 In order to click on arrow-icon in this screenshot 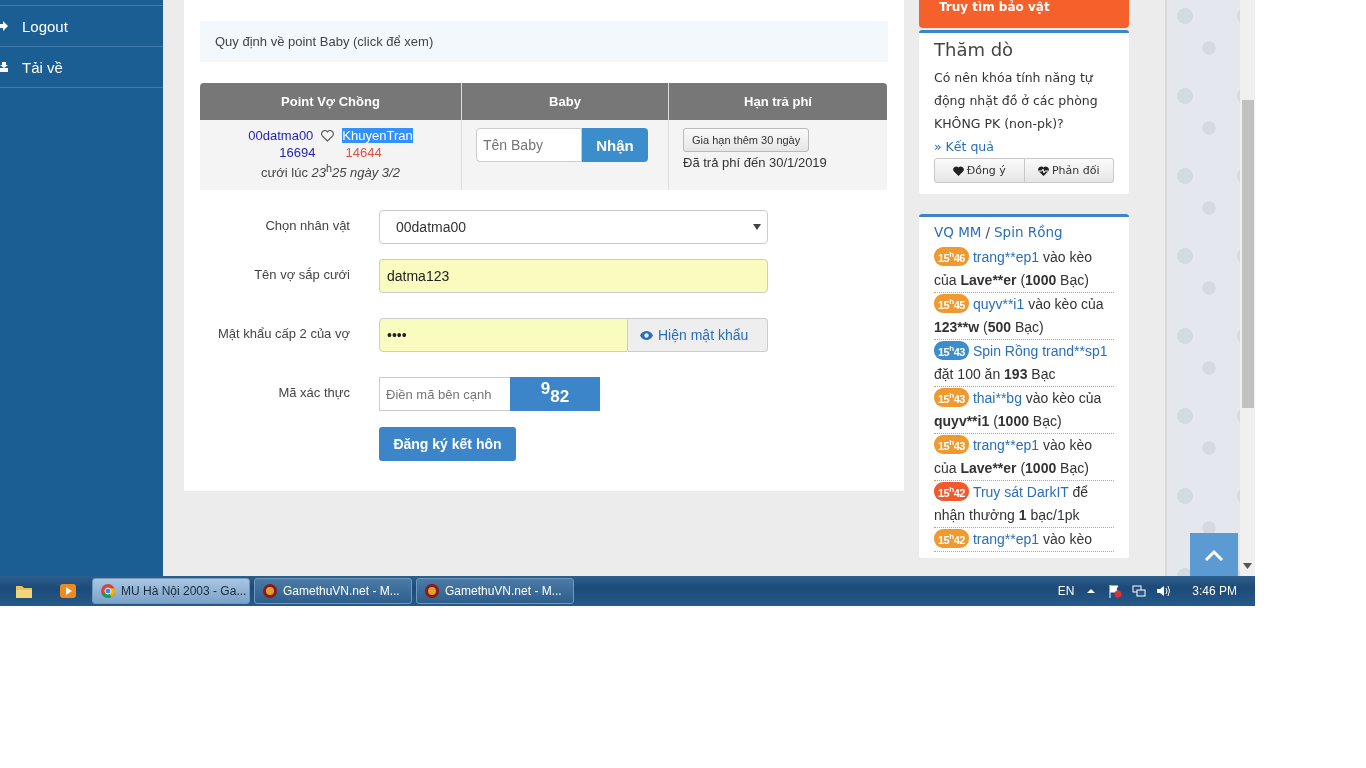, I will do `click(4, 26)`.